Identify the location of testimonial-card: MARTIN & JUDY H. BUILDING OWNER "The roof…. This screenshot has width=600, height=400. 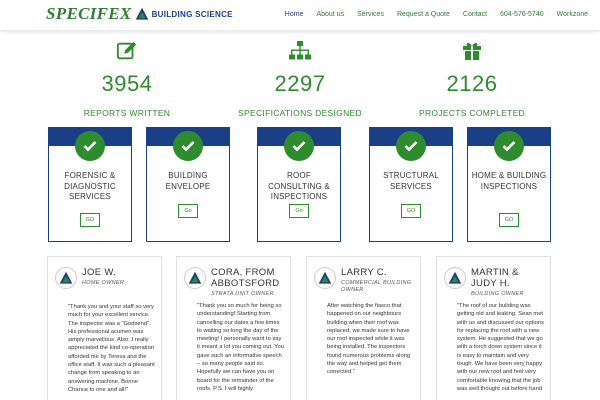
(493, 328).